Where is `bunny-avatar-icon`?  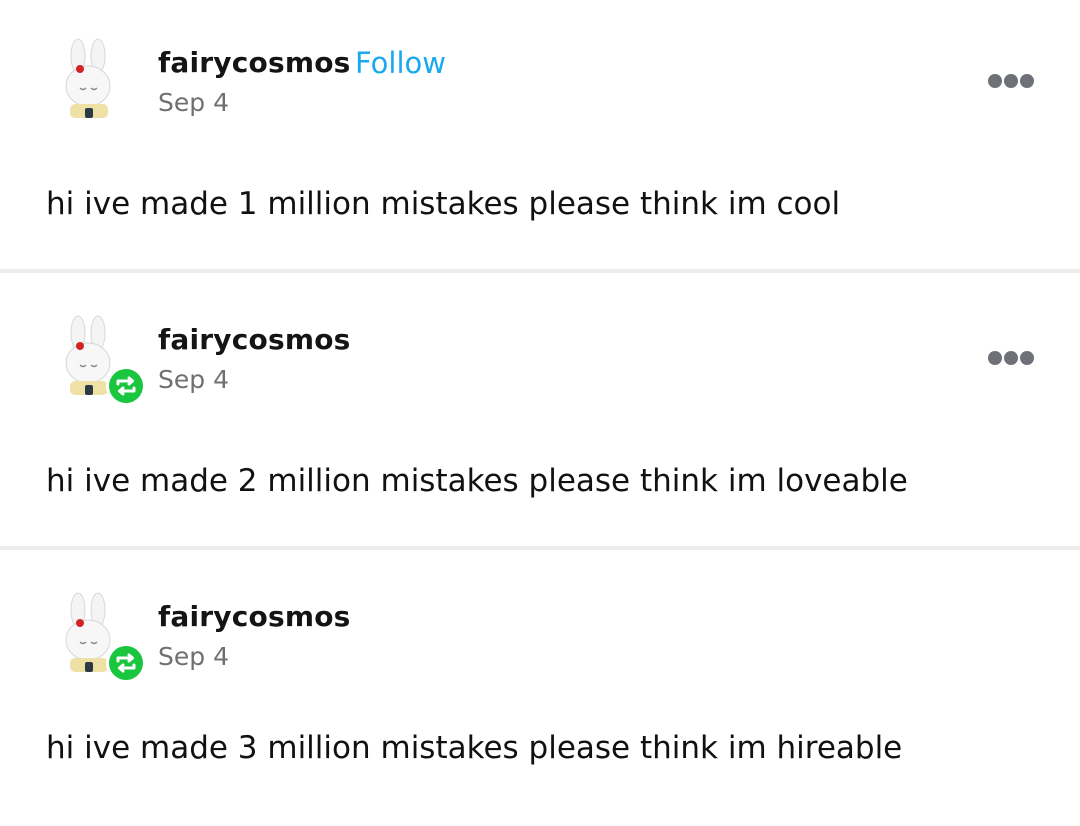 bunny-avatar-icon is located at coordinates (88, 78).